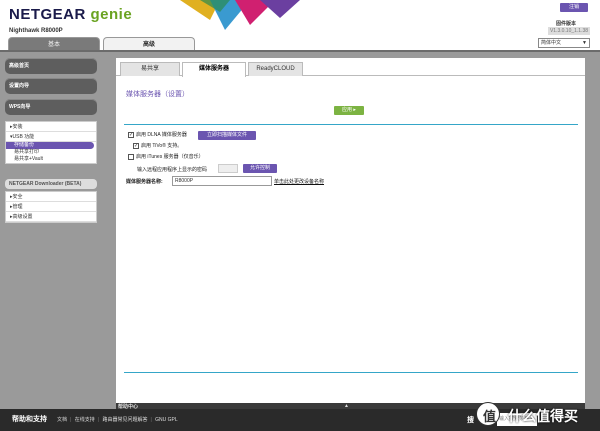 This screenshot has height=431, width=600. Describe the element at coordinates (543, 416) in the screenshot. I see `watermark-text: 什么值得买` at that location.